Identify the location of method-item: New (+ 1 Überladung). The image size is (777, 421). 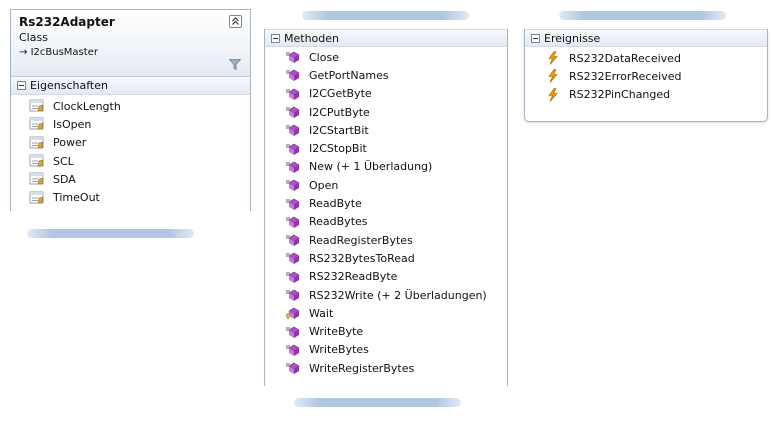
(396, 167).